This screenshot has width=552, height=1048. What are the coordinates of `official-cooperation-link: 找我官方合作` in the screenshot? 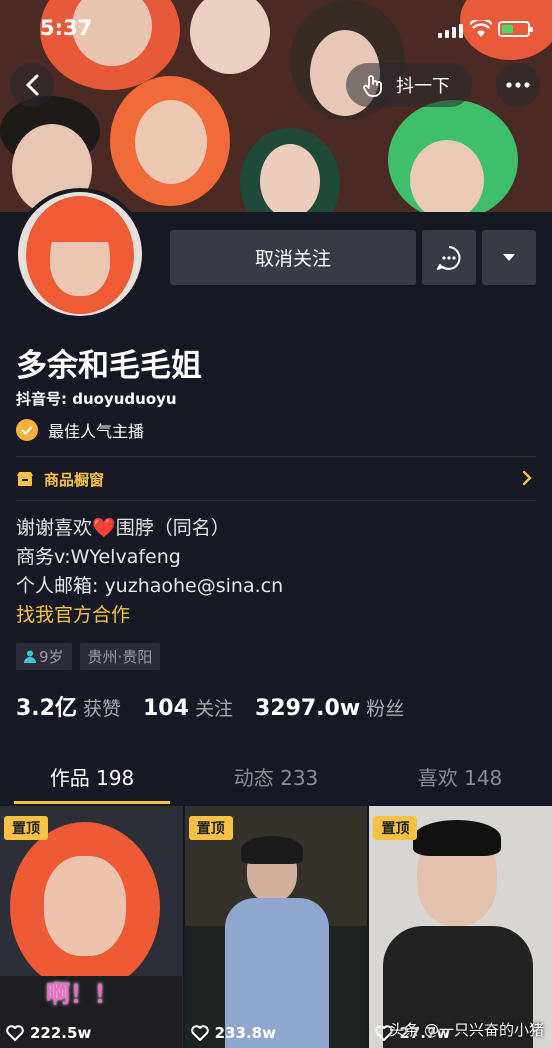 It's located at (149, 615).